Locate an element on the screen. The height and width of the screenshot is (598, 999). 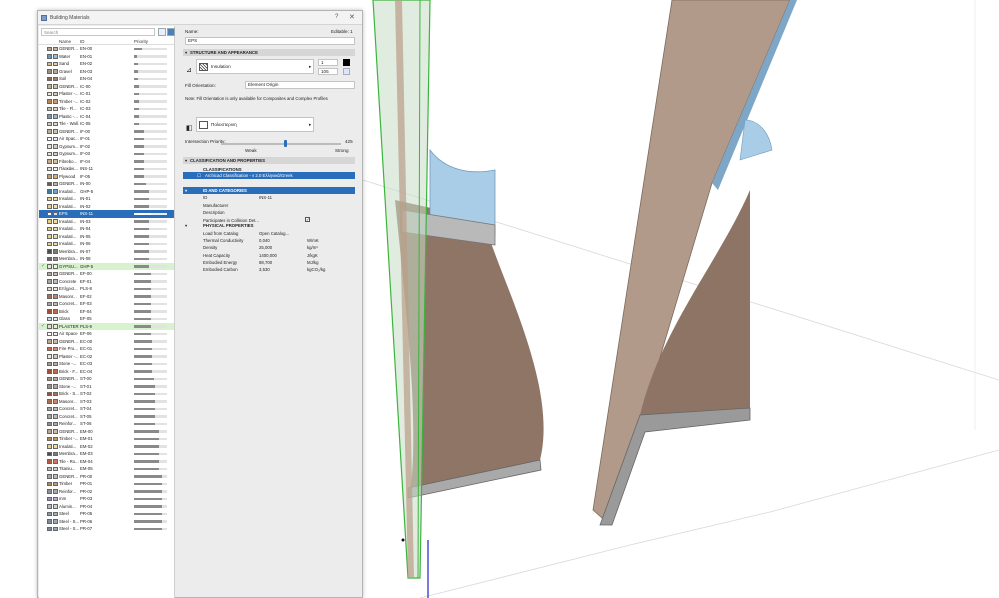
list-item: Fire Pro... EC-01 is located at coordinates (106, 349).